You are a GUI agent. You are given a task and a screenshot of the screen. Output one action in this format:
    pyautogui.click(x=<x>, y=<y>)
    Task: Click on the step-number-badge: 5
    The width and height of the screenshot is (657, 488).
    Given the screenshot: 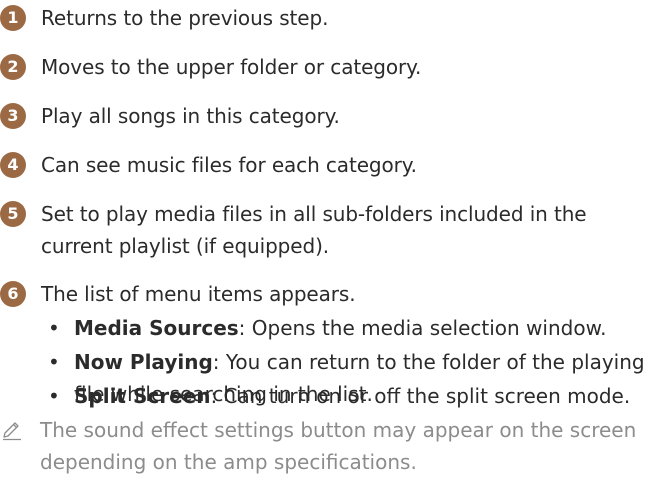 What is the action you would take?
    pyautogui.click(x=13, y=214)
    